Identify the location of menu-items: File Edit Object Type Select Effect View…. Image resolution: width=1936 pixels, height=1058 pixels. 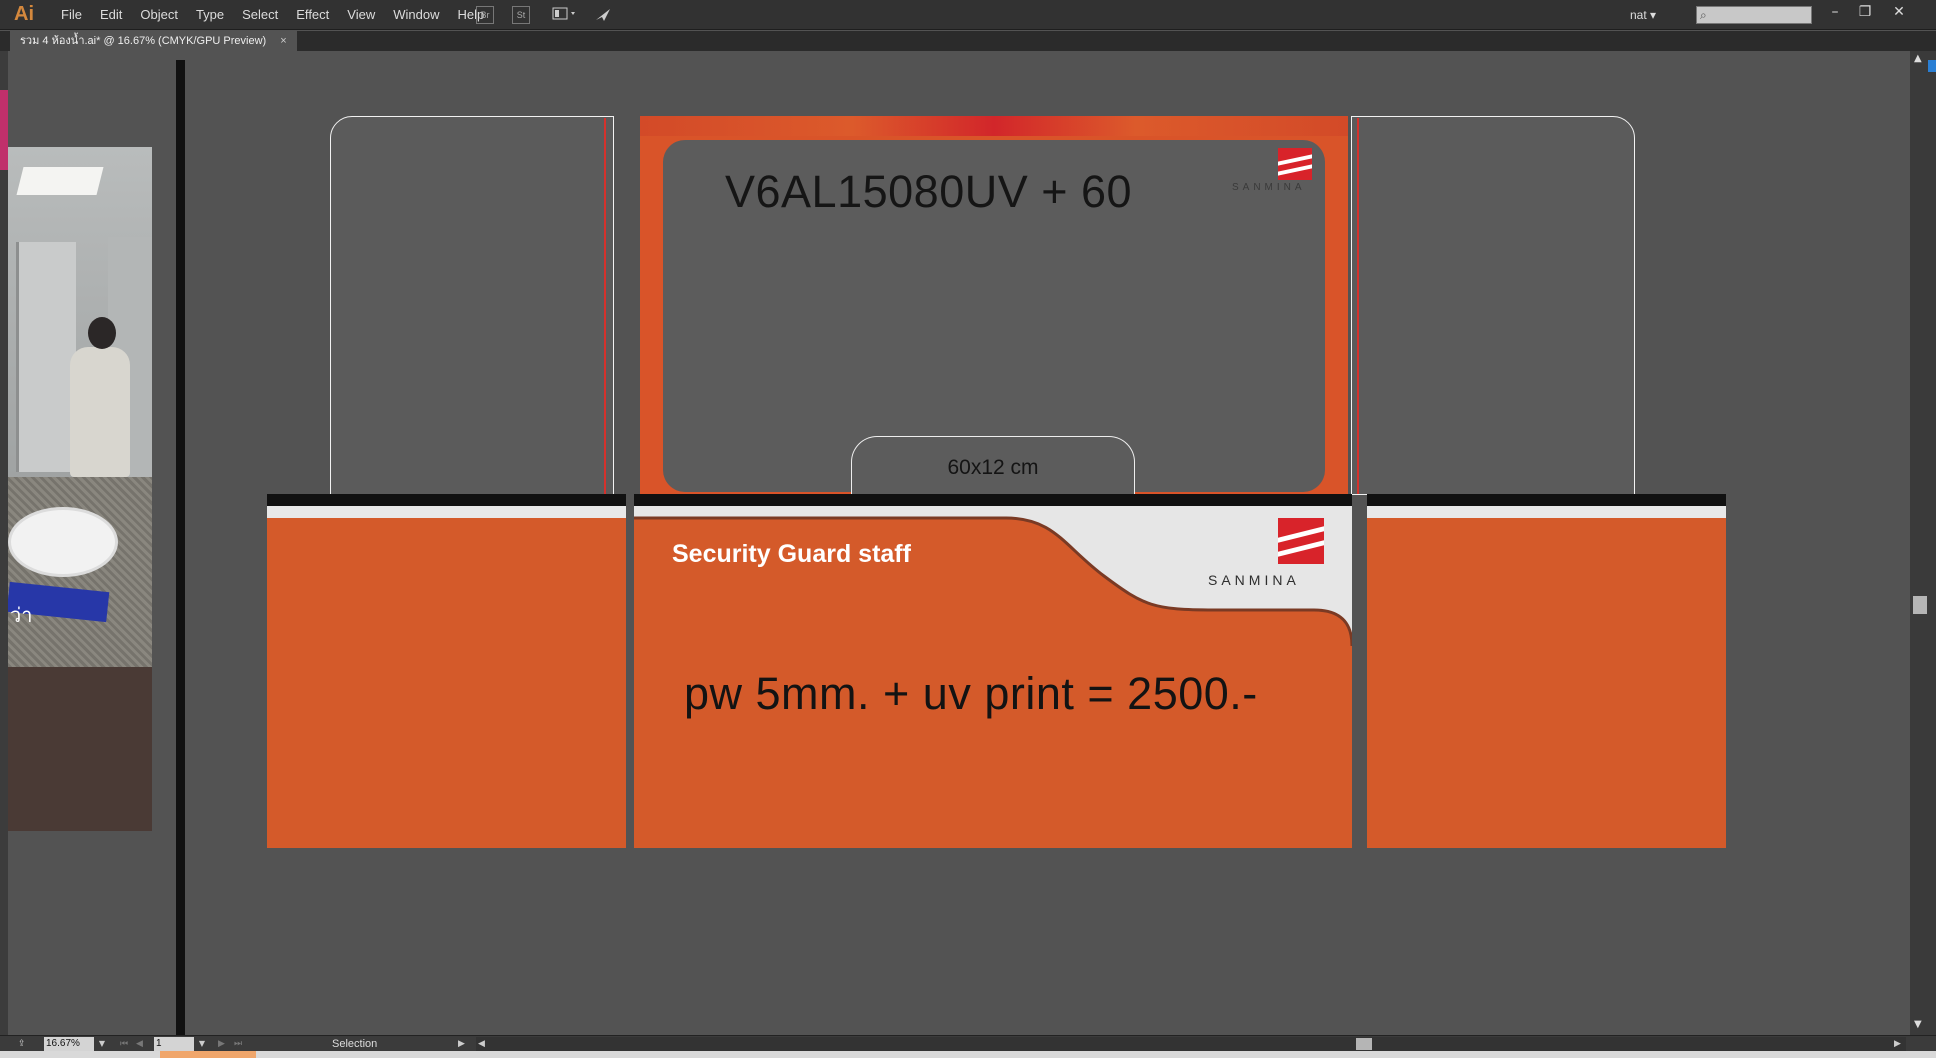
(272, 15).